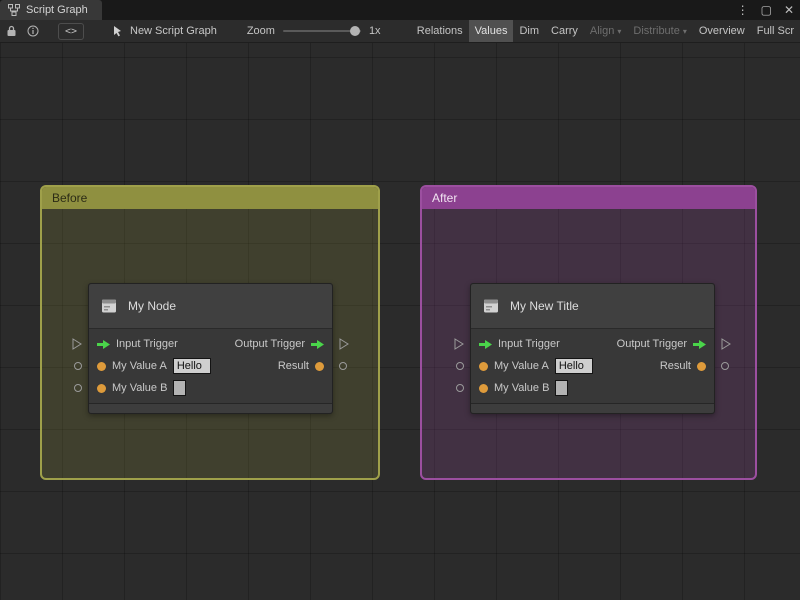 Image resolution: width=800 pixels, height=600 pixels. I want to click on node-header: My New Title, so click(592, 306).